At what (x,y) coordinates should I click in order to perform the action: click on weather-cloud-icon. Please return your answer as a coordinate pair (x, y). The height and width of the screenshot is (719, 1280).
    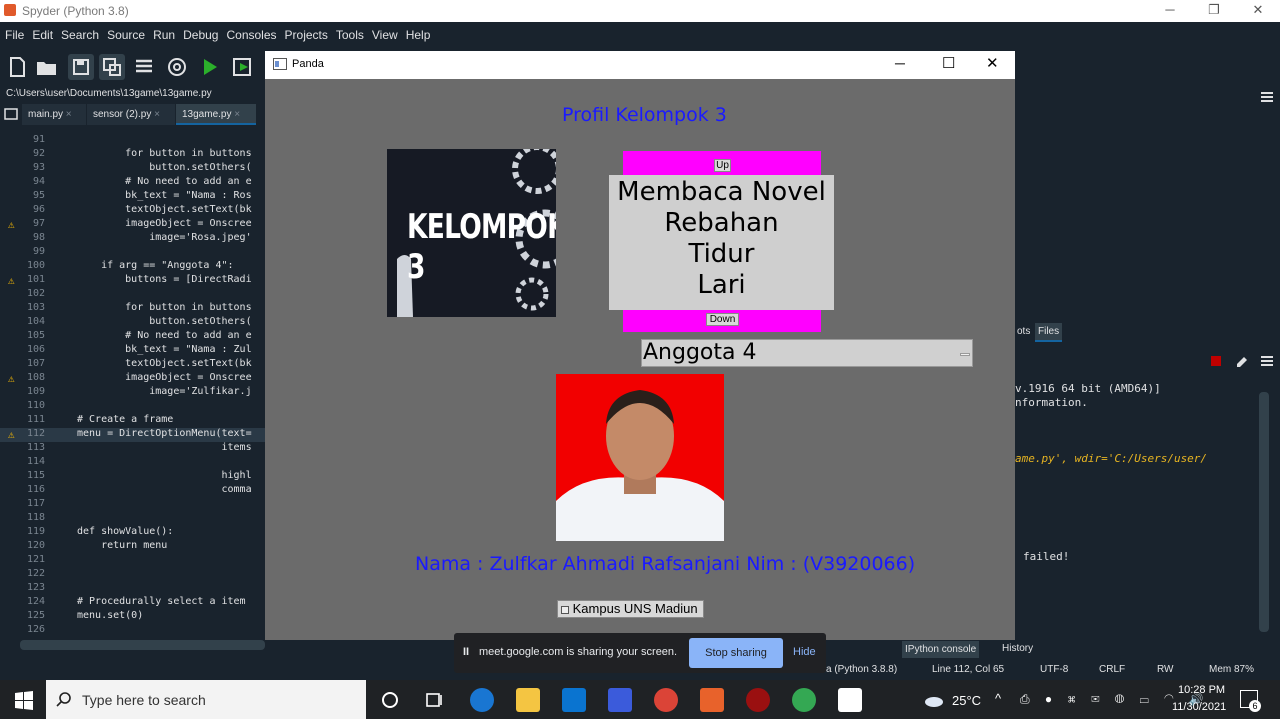
    Looking at the image, I should click on (934, 700).